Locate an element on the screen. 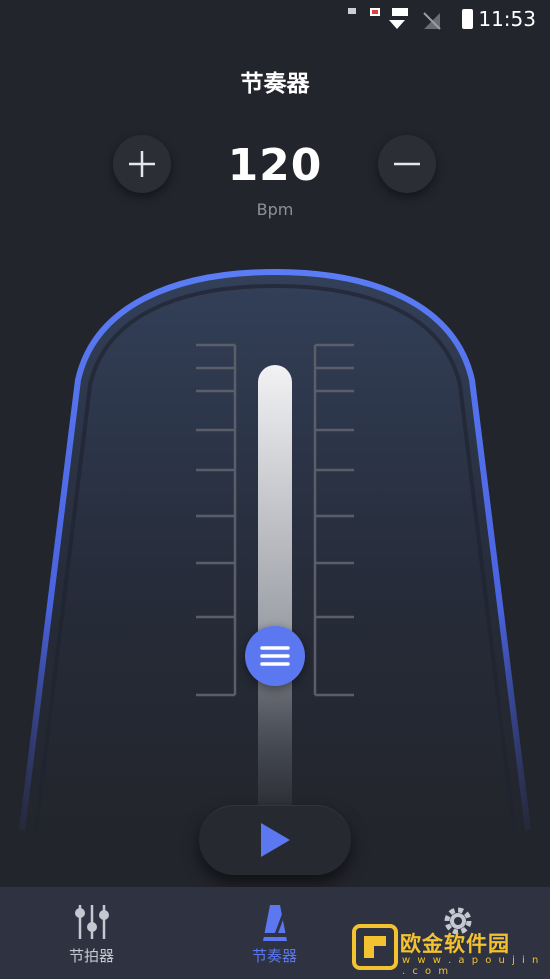 The image size is (550, 979). watermark-logo-icon is located at coordinates (375, 947).